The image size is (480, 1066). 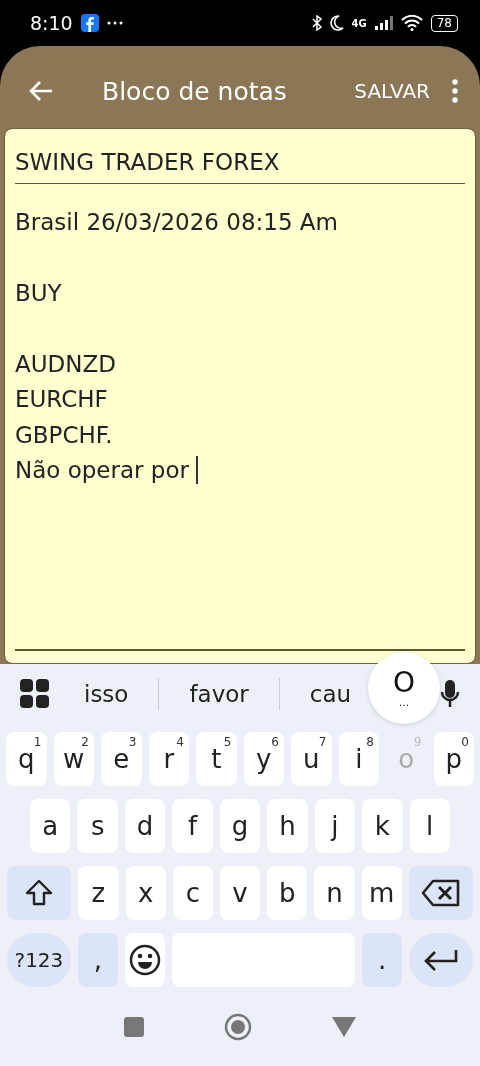 I want to click on battery-level: 78, so click(x=444, y=23).